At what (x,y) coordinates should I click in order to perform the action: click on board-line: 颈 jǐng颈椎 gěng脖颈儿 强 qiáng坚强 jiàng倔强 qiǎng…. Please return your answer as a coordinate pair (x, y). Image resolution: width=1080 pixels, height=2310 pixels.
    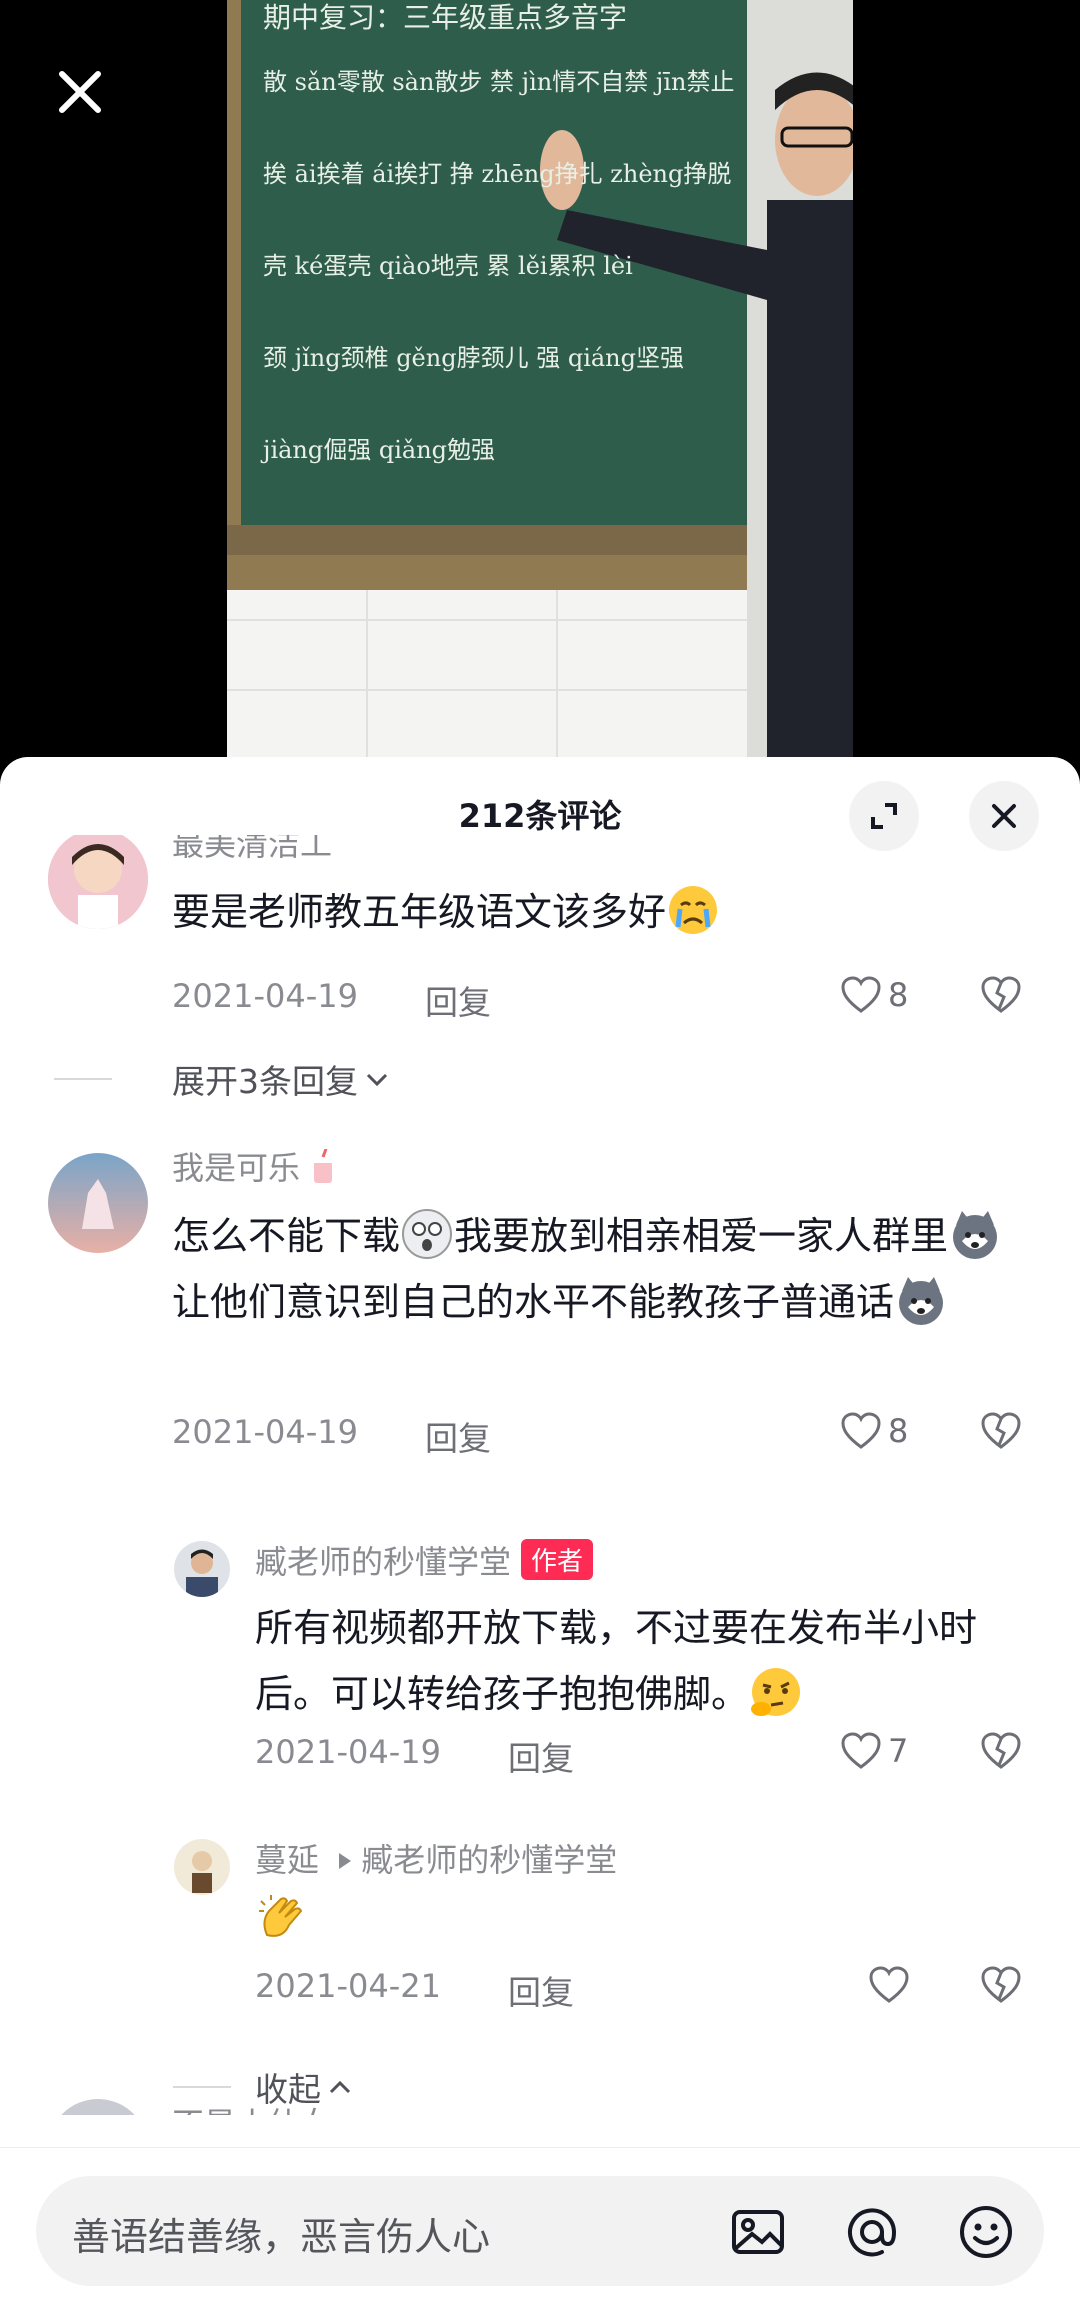
    Looking at the image, I should click on (474, 404).